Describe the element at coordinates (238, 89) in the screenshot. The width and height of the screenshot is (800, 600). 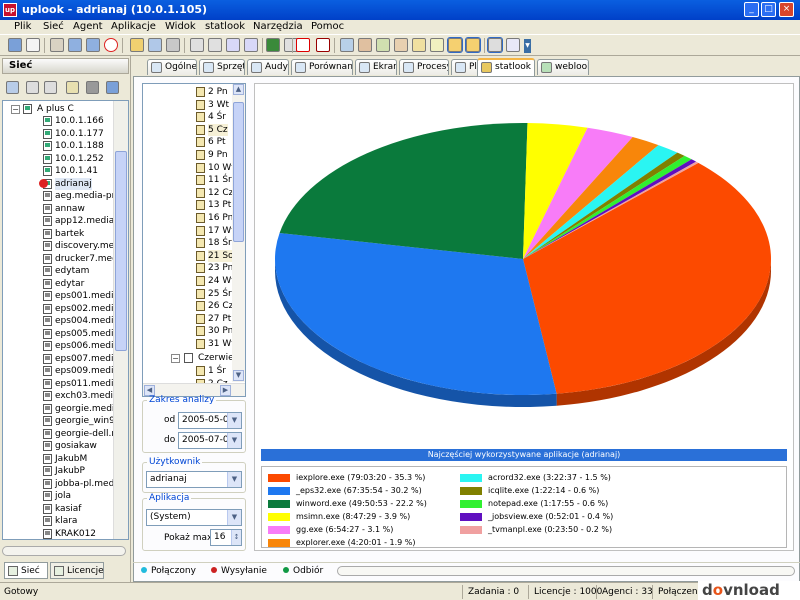
I see `scroll-up-icon: ▲` at that location.